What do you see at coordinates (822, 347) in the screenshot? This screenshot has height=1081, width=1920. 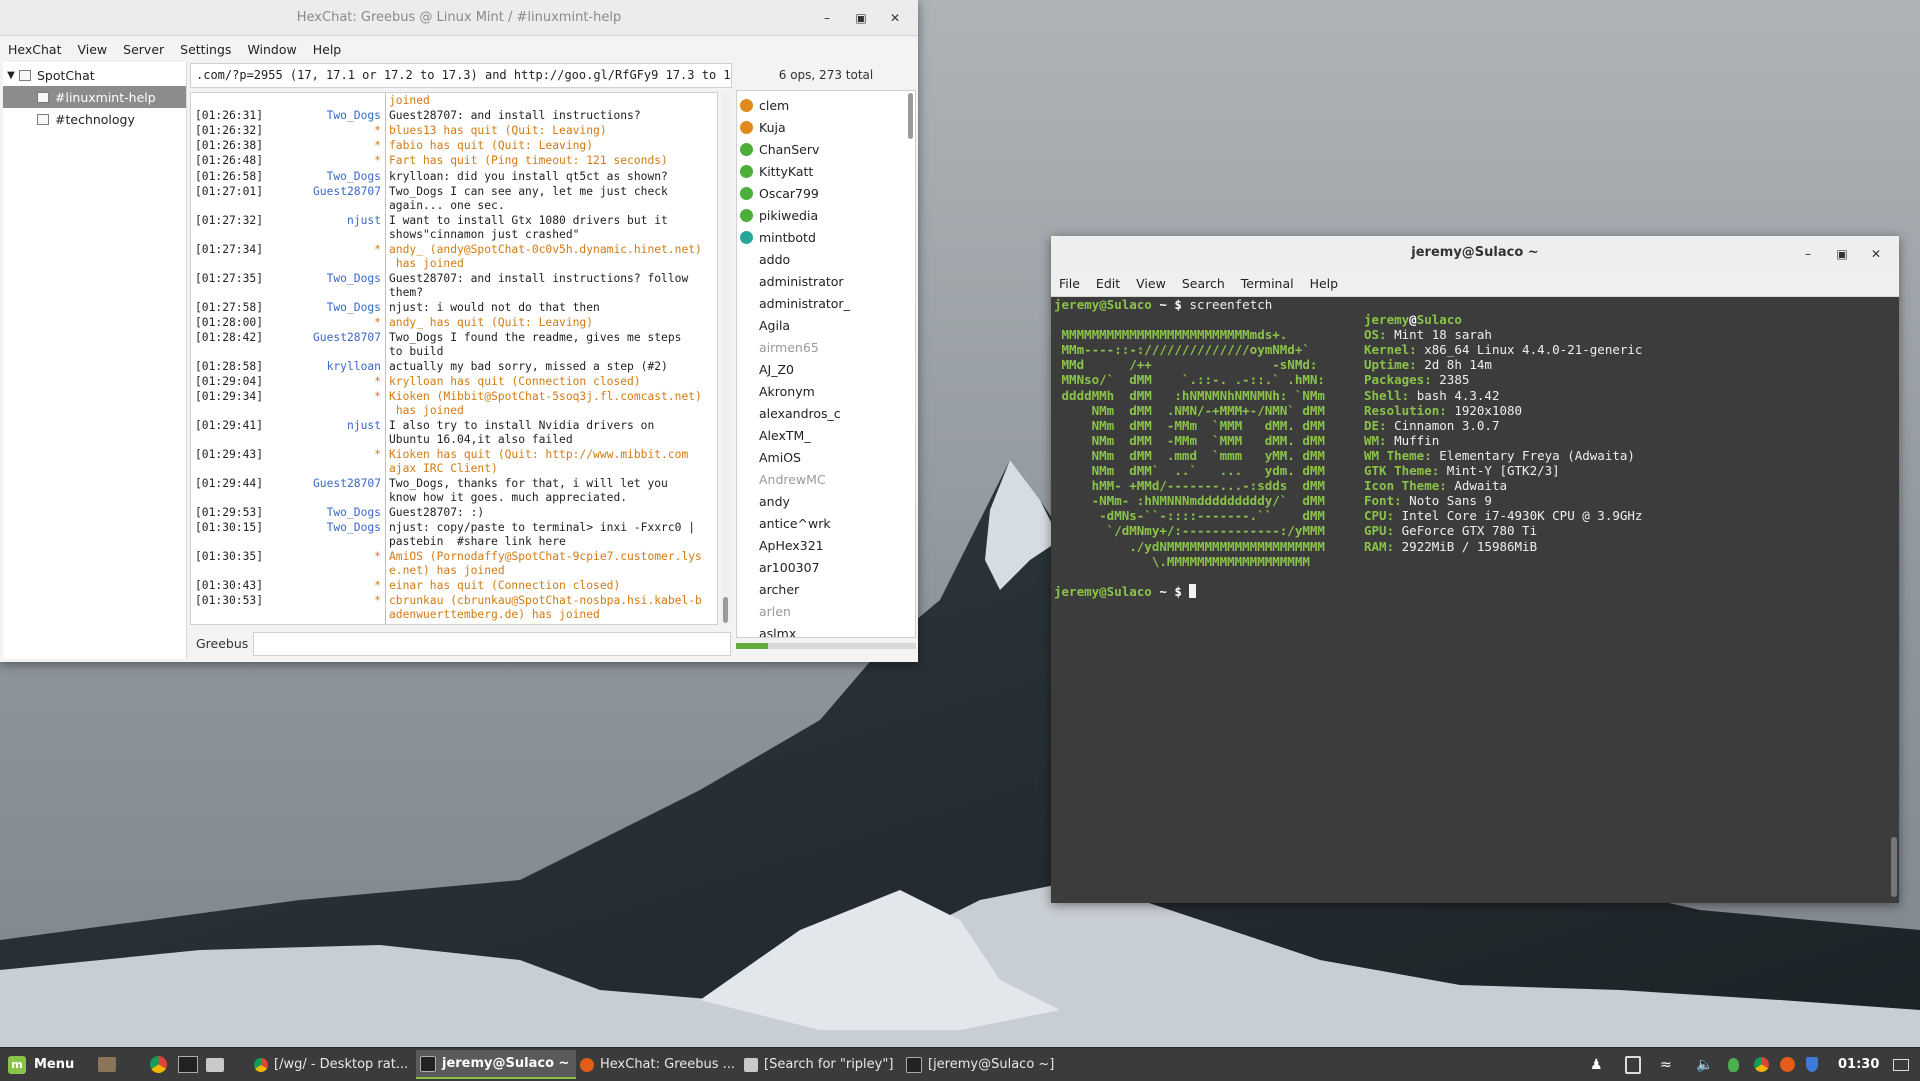 I see `user-list-item: airmen65` at bounding box center [822, 347].